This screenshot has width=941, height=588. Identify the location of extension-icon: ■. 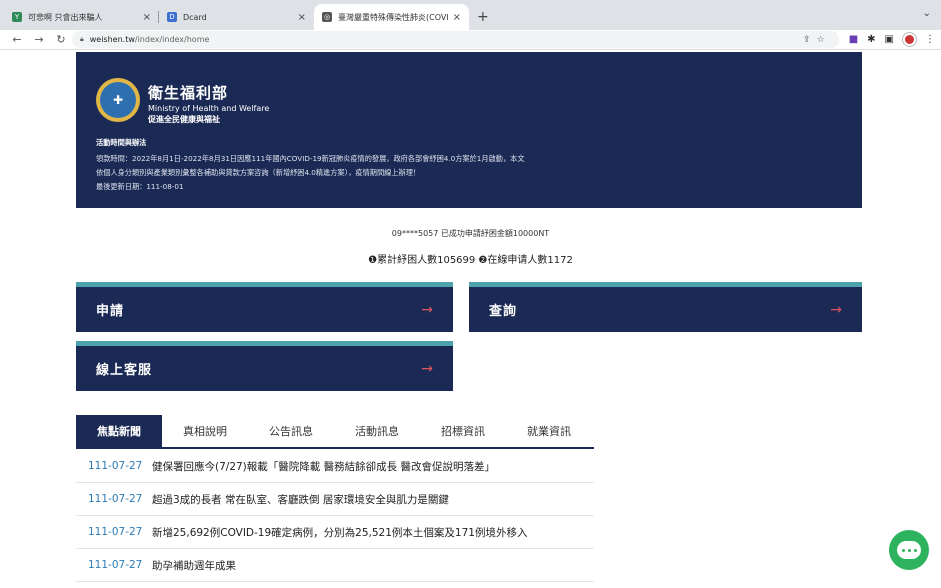
(853, 39).